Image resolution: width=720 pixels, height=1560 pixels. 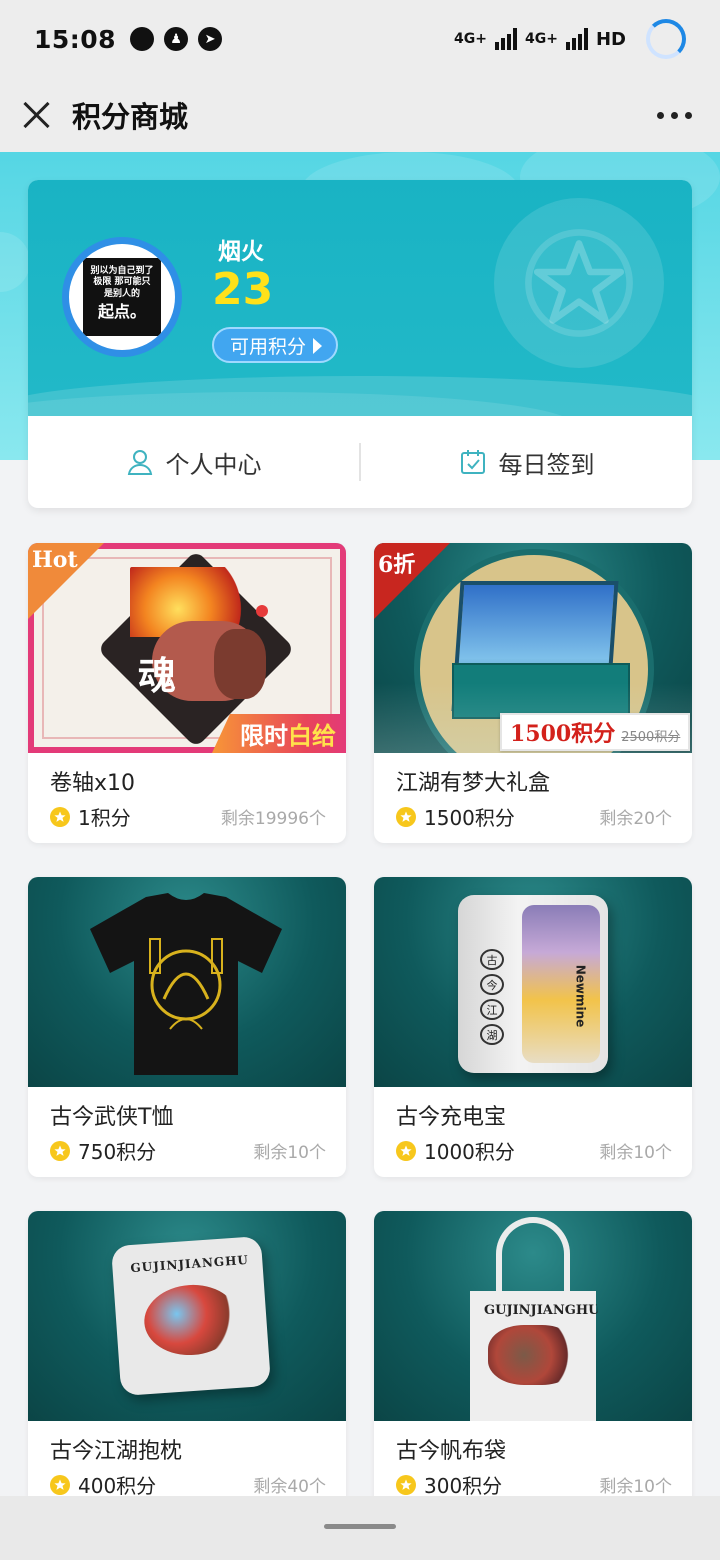 I want to click on qq-penguin-icon: ♟, so click(x=176, y=39).